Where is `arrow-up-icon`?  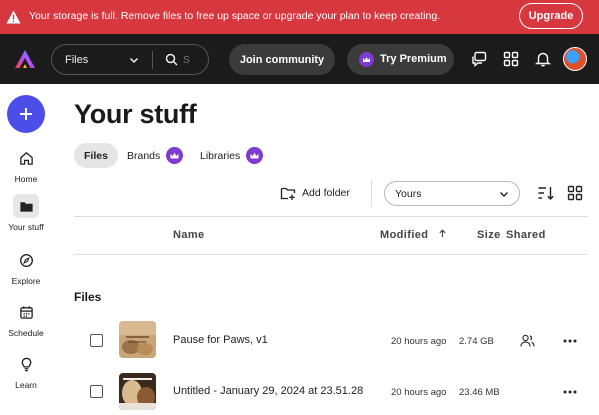
arrow-up-icon is located at coordinates (442, 233).